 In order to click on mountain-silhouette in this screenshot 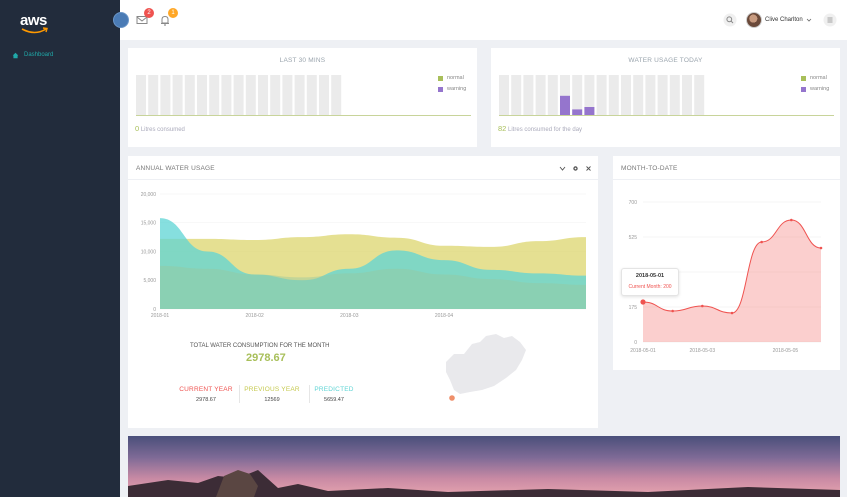, I will do `click(484, 483)`.